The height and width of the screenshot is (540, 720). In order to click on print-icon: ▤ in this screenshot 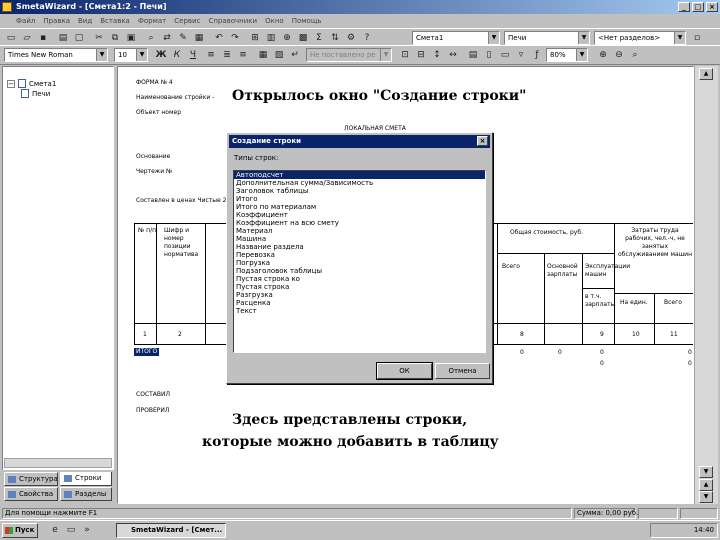, I will do `click(63, 38)`.